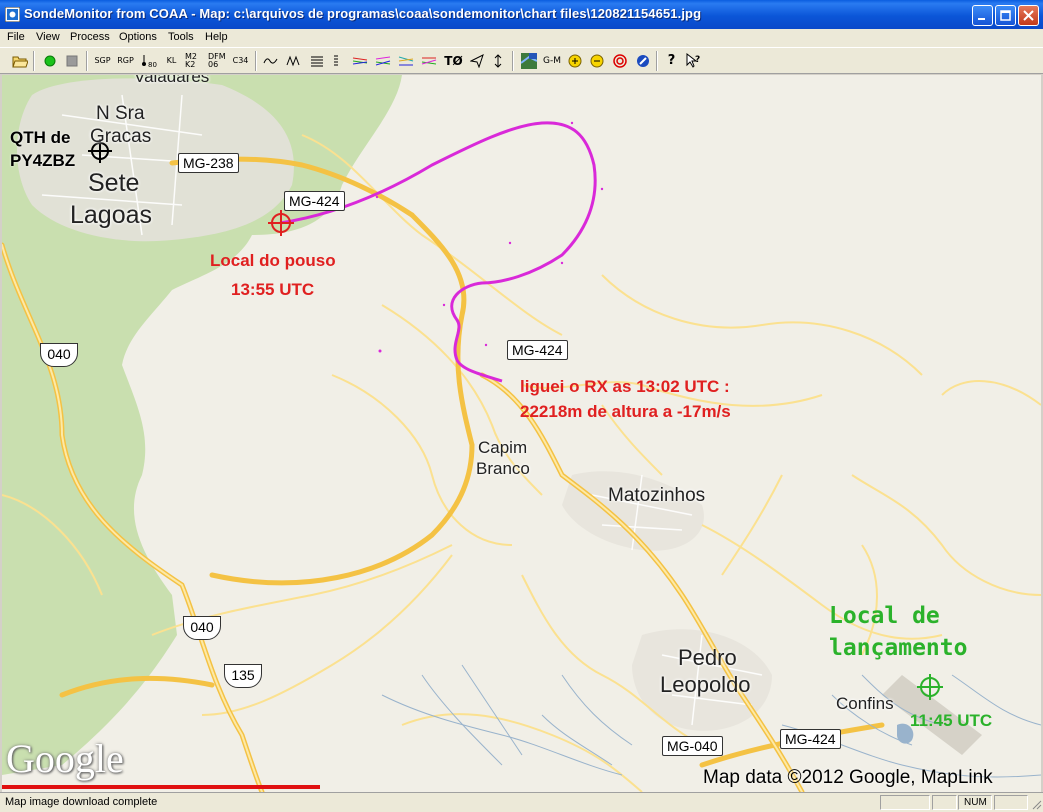 The width and height of the screenshot is (1043, 812). I want to click on stop-button, so click(71, 60).